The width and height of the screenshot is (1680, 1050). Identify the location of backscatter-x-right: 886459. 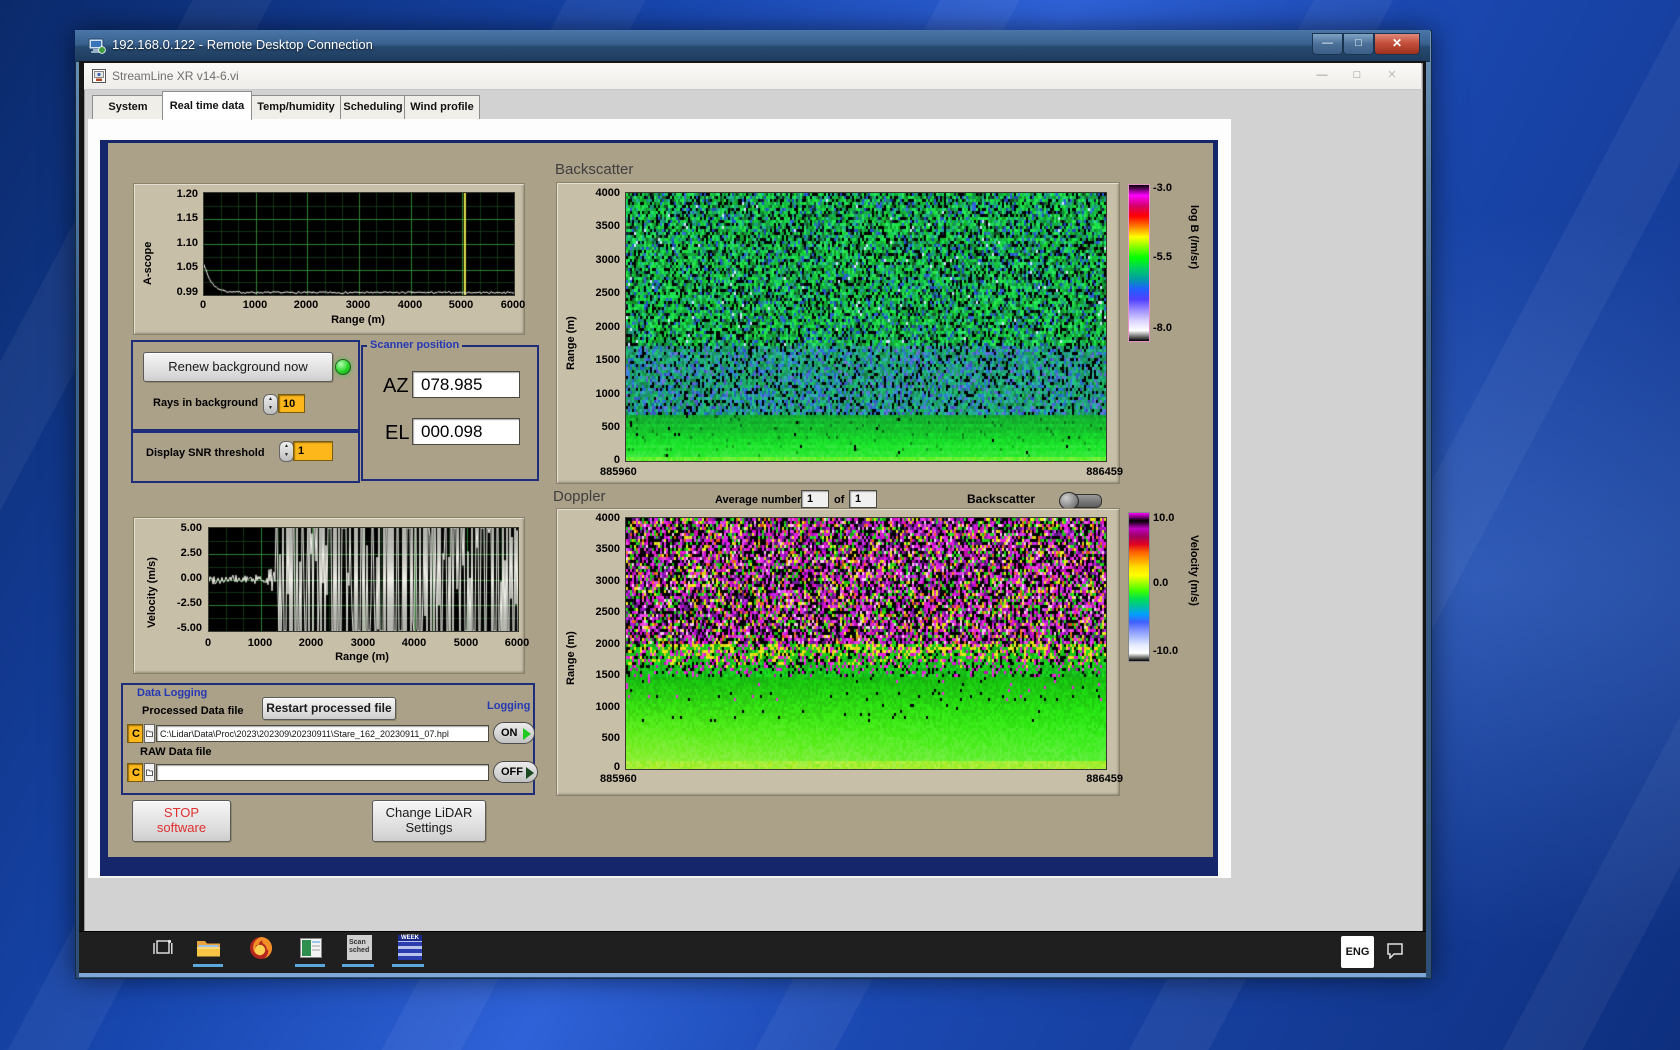
(1104, 472).